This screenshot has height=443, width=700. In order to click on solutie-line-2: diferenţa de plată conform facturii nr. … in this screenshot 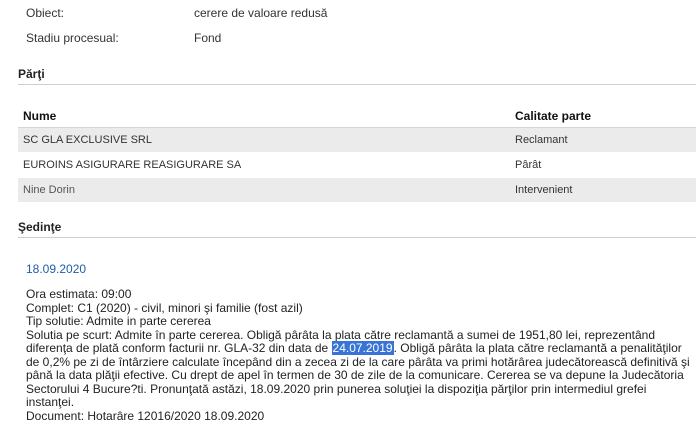, I will do `click(356, 348)`.